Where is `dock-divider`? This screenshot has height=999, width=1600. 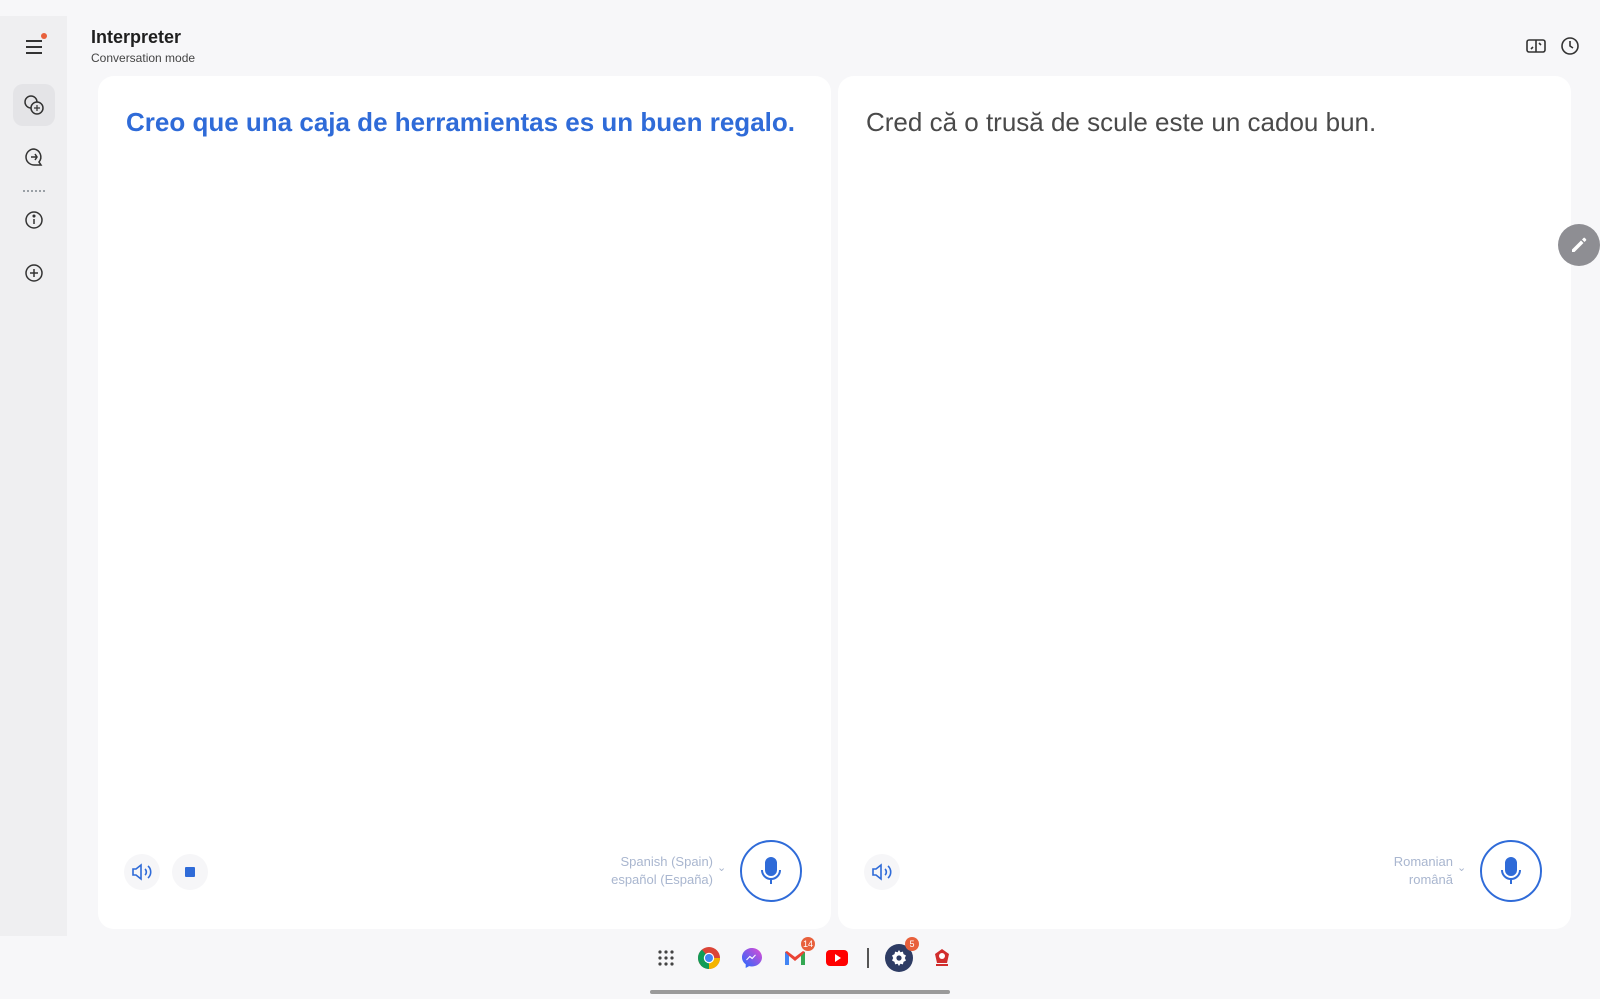 dock-divider is located at coordinates (868, 958).